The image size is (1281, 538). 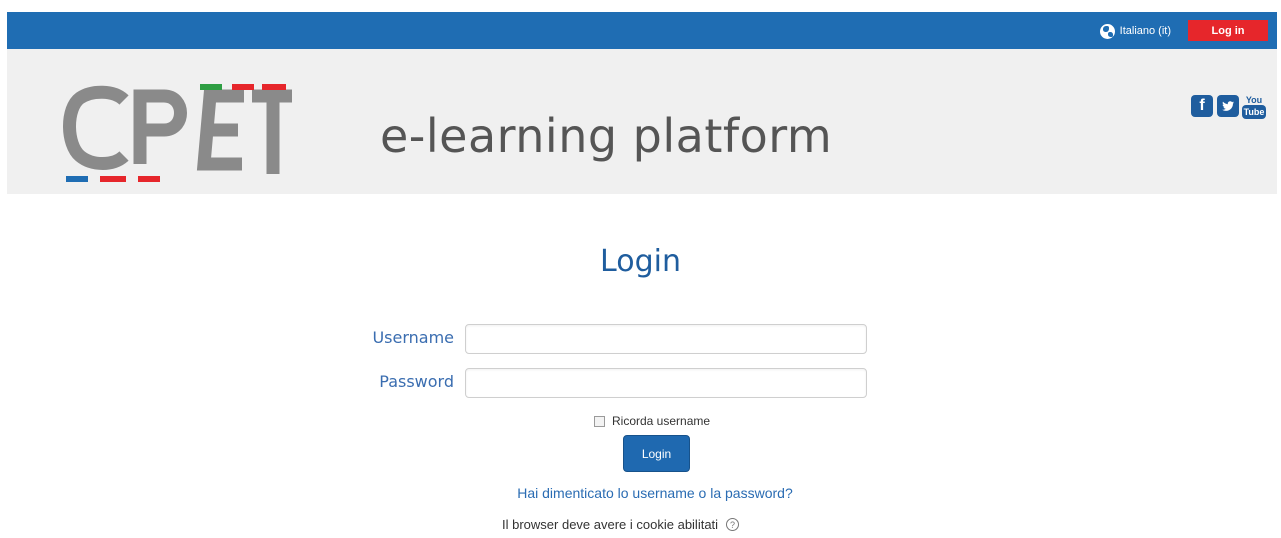 I want to click on password-label: Password, so click(x=416, y=381).